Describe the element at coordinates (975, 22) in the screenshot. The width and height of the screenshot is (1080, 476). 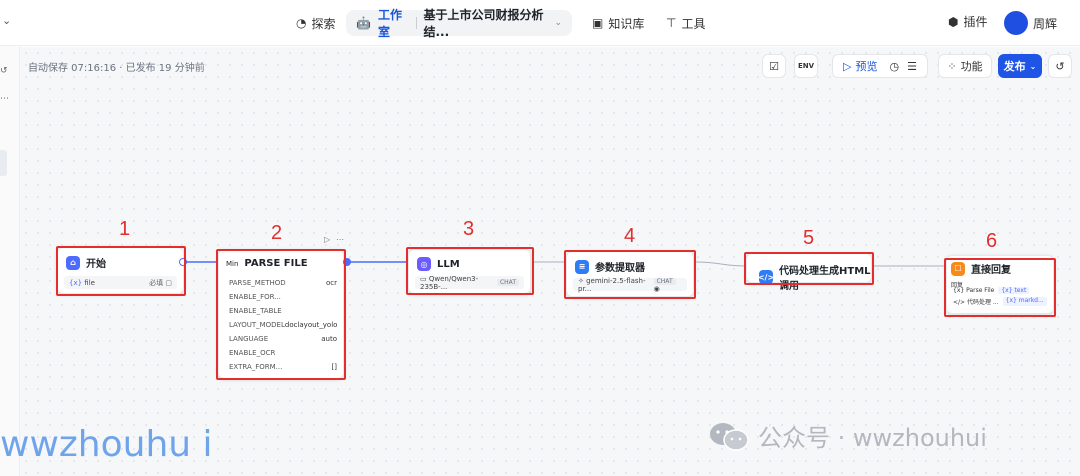
I see `plugins-label: 插件` at that location.